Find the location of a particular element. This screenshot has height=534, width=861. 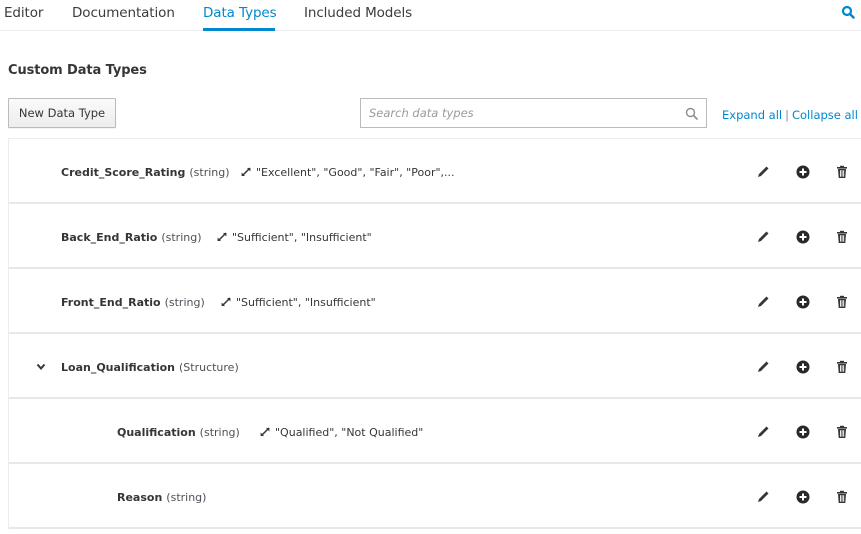

tab-documentation: Documentation is located at coordinates (123, 13).